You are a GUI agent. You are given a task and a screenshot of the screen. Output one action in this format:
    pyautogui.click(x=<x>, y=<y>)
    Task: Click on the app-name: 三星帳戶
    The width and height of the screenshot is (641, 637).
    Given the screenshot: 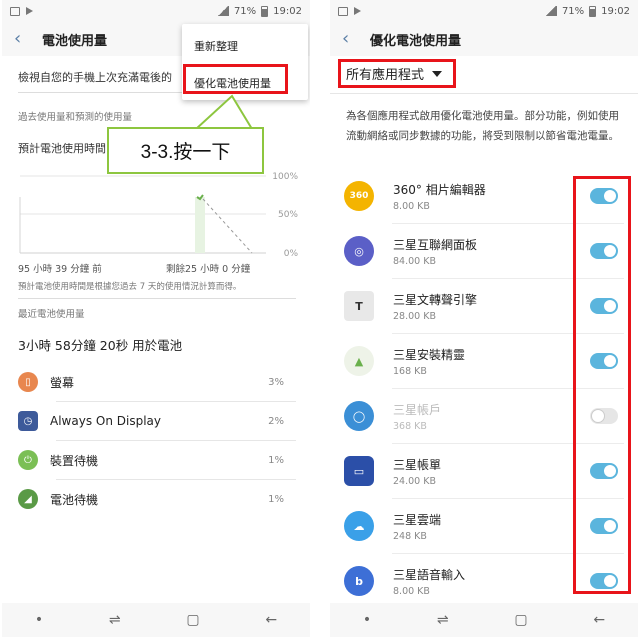 What is the action you would take?
    pyautogui.click(x=417, y=409)
    